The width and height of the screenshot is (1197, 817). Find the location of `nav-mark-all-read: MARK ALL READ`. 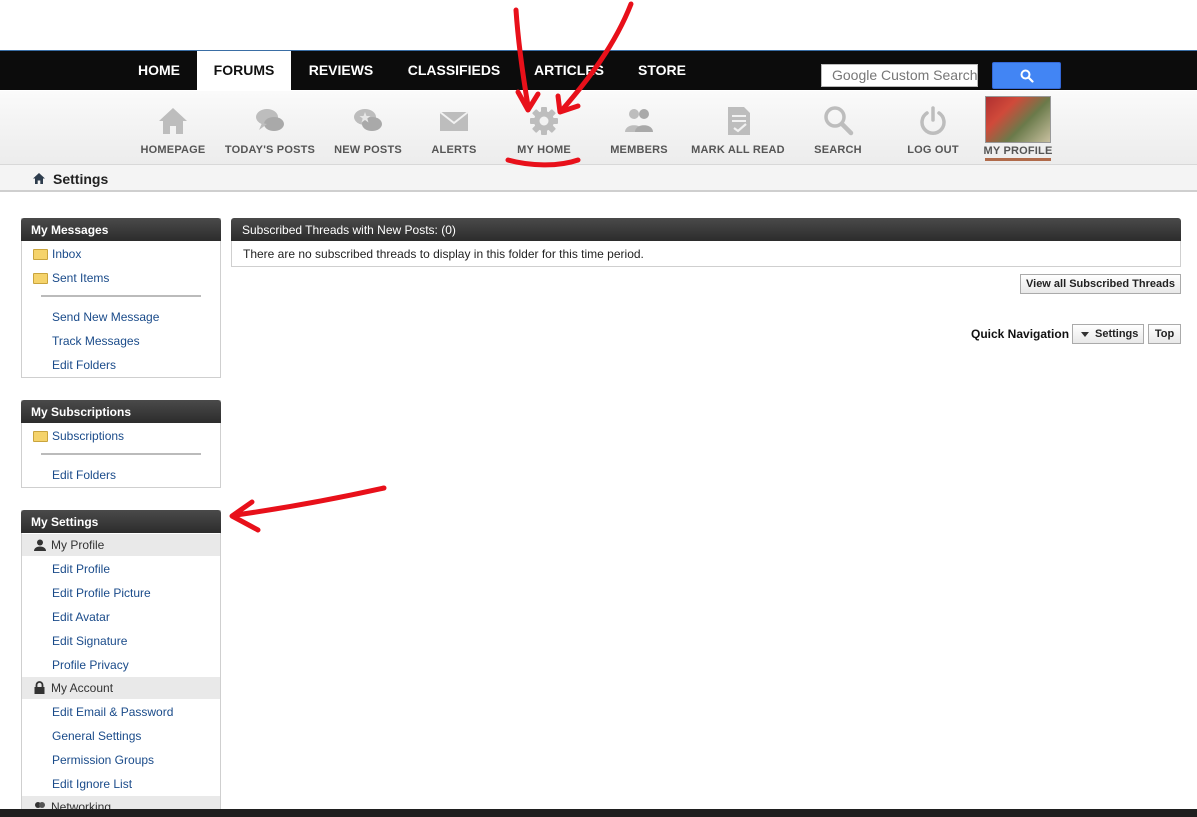

nav-mark-all-read: MARK ALL READ is located at coordinates (738, 128).